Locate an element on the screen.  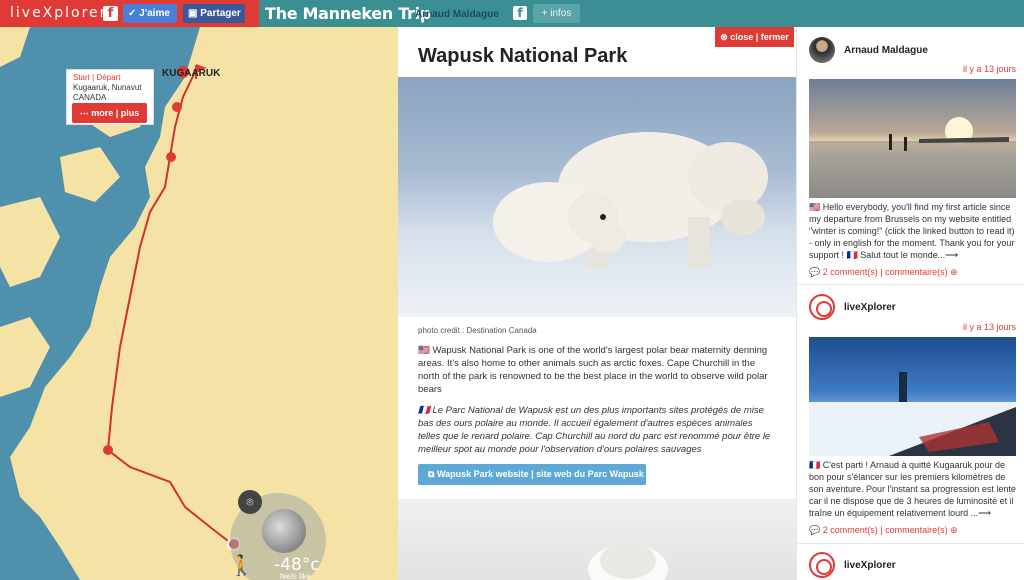
trip-title: The Manneken Trip is located at coordinates (348, 13).